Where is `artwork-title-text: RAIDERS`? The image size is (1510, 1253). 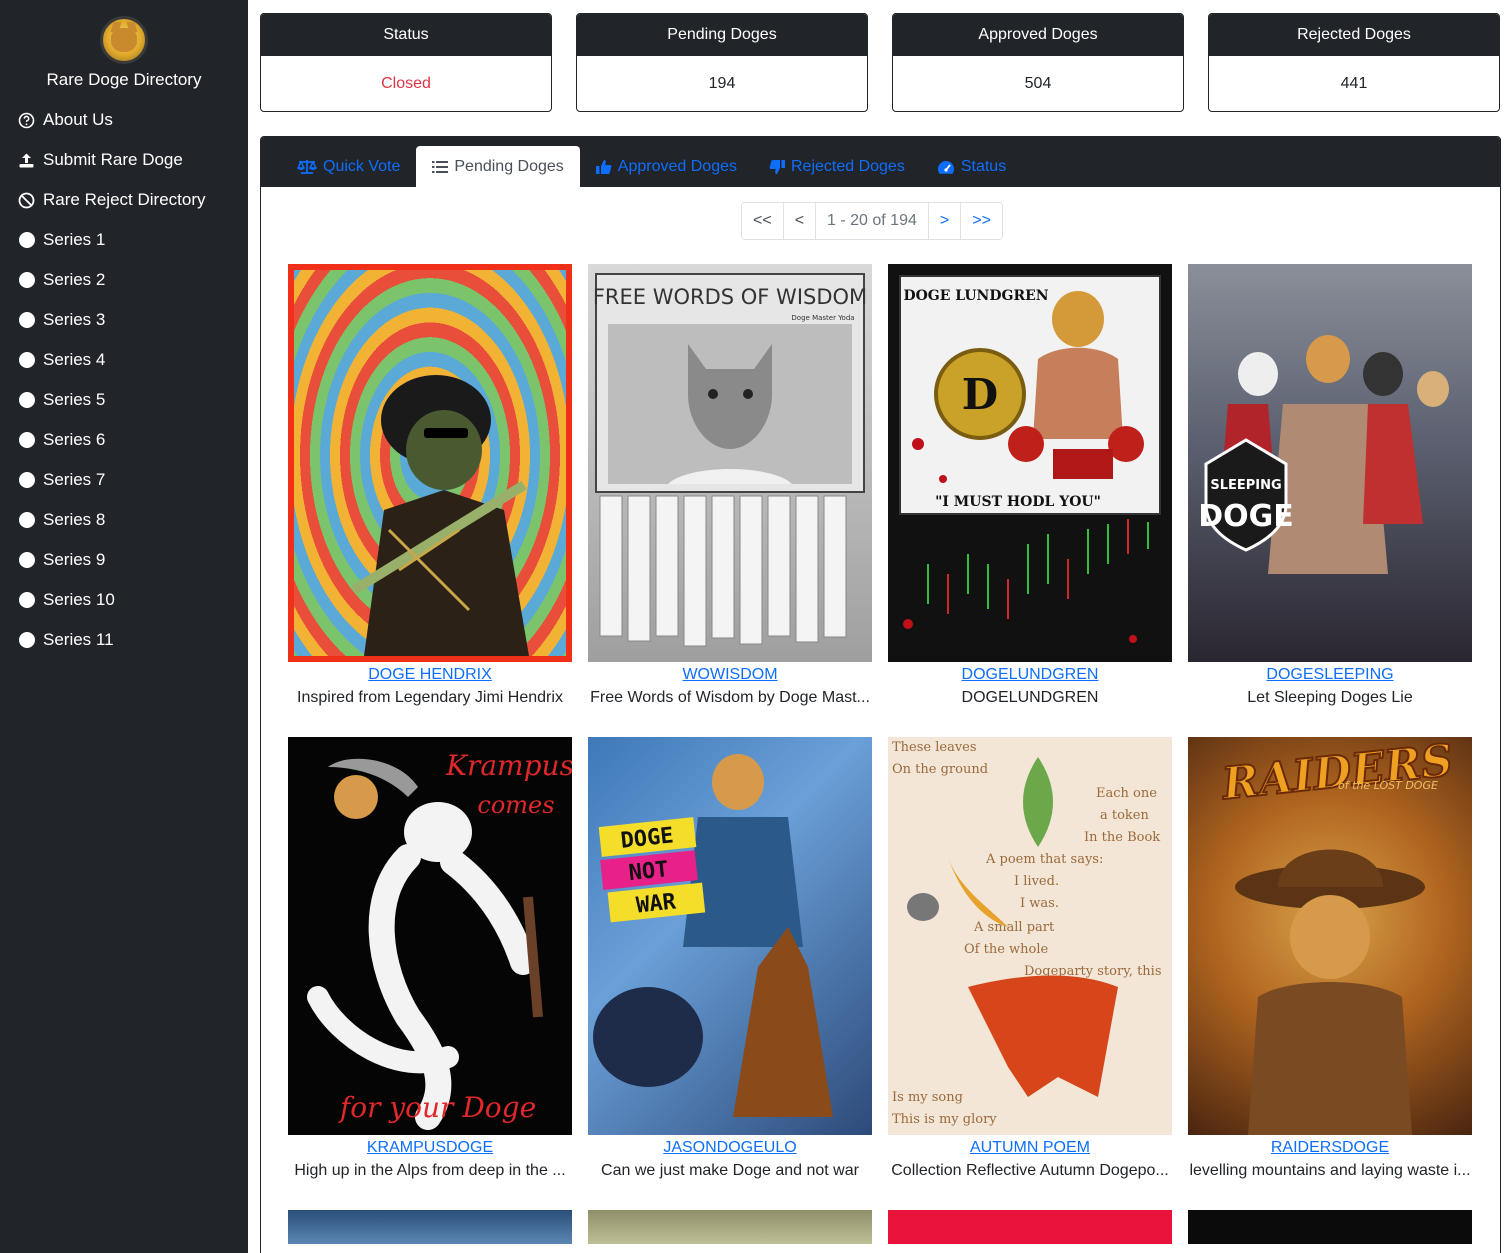 artwork-title-text: RAIDERS is located at coordinates (1336, 773).